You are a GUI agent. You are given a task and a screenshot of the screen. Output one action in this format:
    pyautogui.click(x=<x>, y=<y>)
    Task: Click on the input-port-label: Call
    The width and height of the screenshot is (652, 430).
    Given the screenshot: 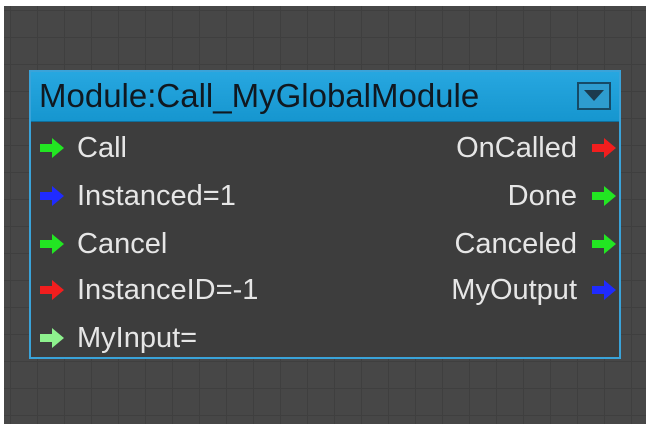 What is the action you would take?
    pyautogui.click(x=102, y=147)
    